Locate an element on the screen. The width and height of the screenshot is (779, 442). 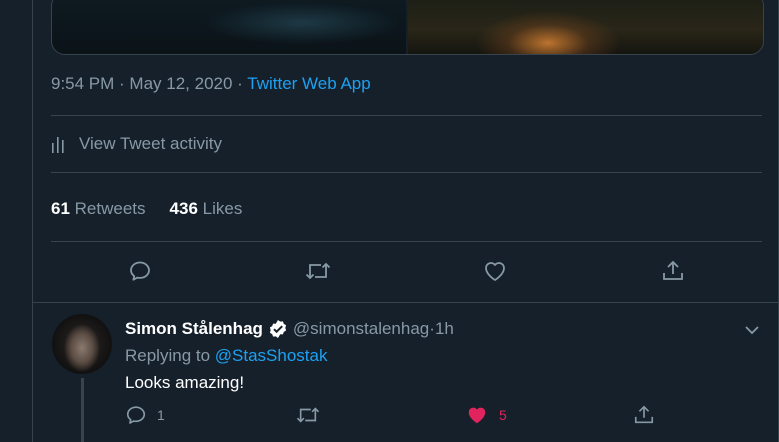
retweets-count: 61 is located at coordinates (60, 208).